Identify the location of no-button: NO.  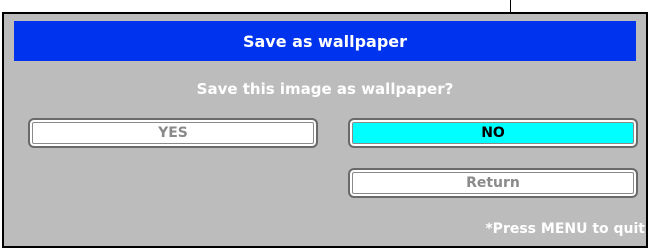
(493, 133).